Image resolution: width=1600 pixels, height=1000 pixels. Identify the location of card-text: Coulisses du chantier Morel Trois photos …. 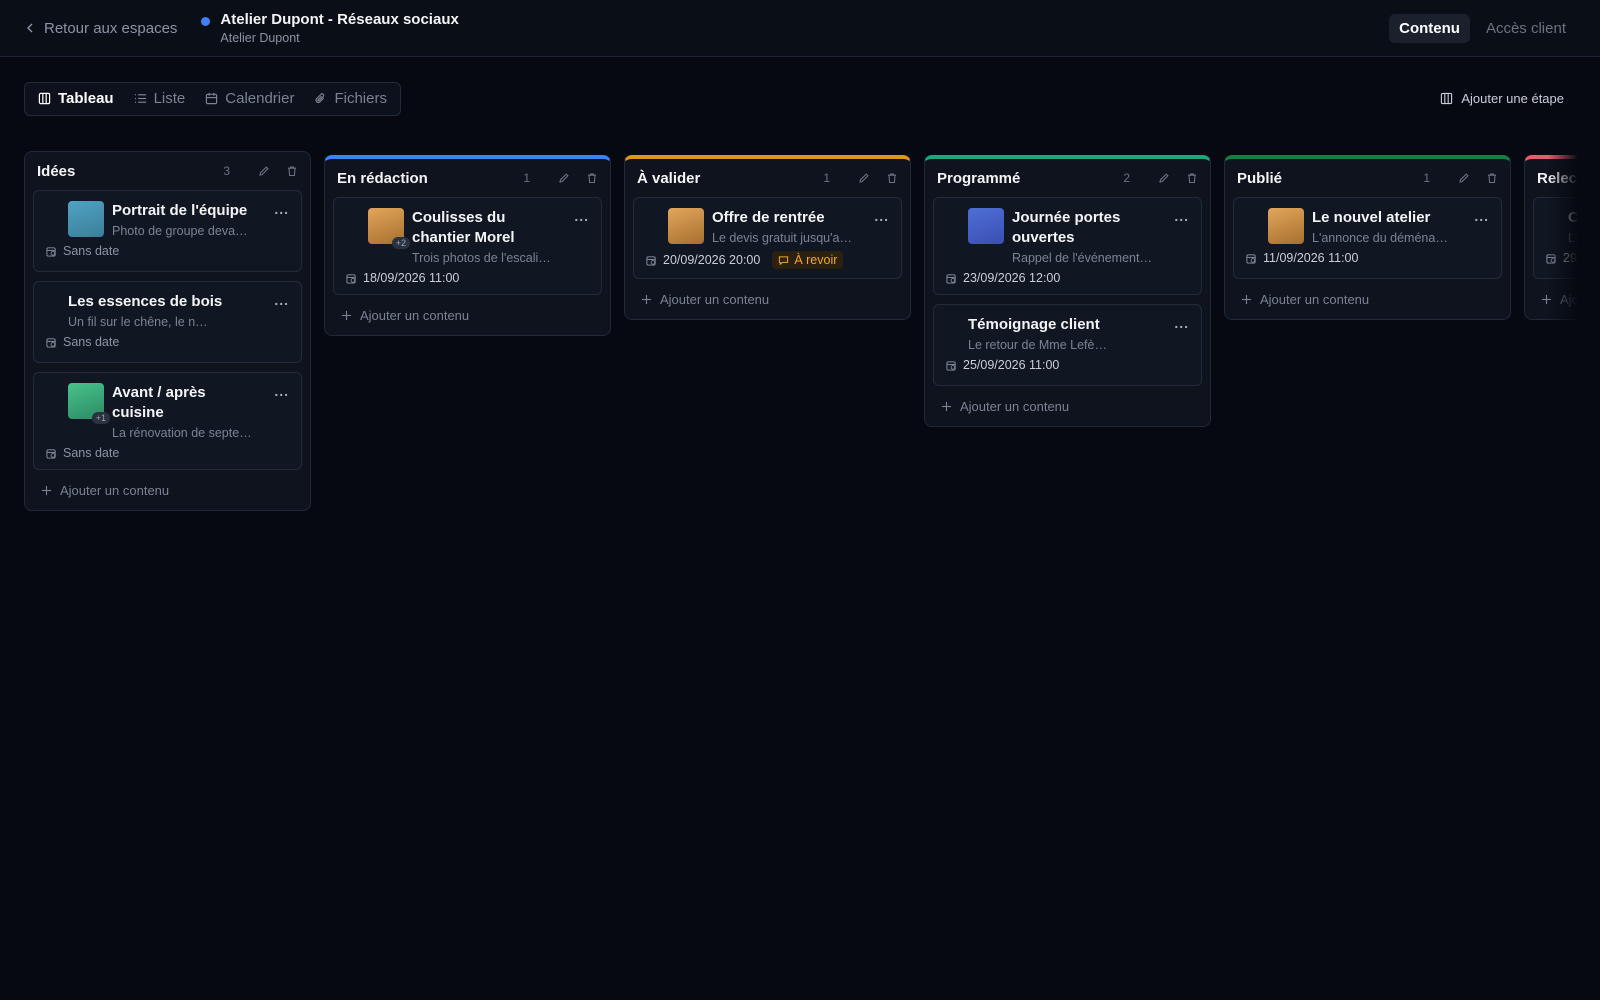
(500, 236).